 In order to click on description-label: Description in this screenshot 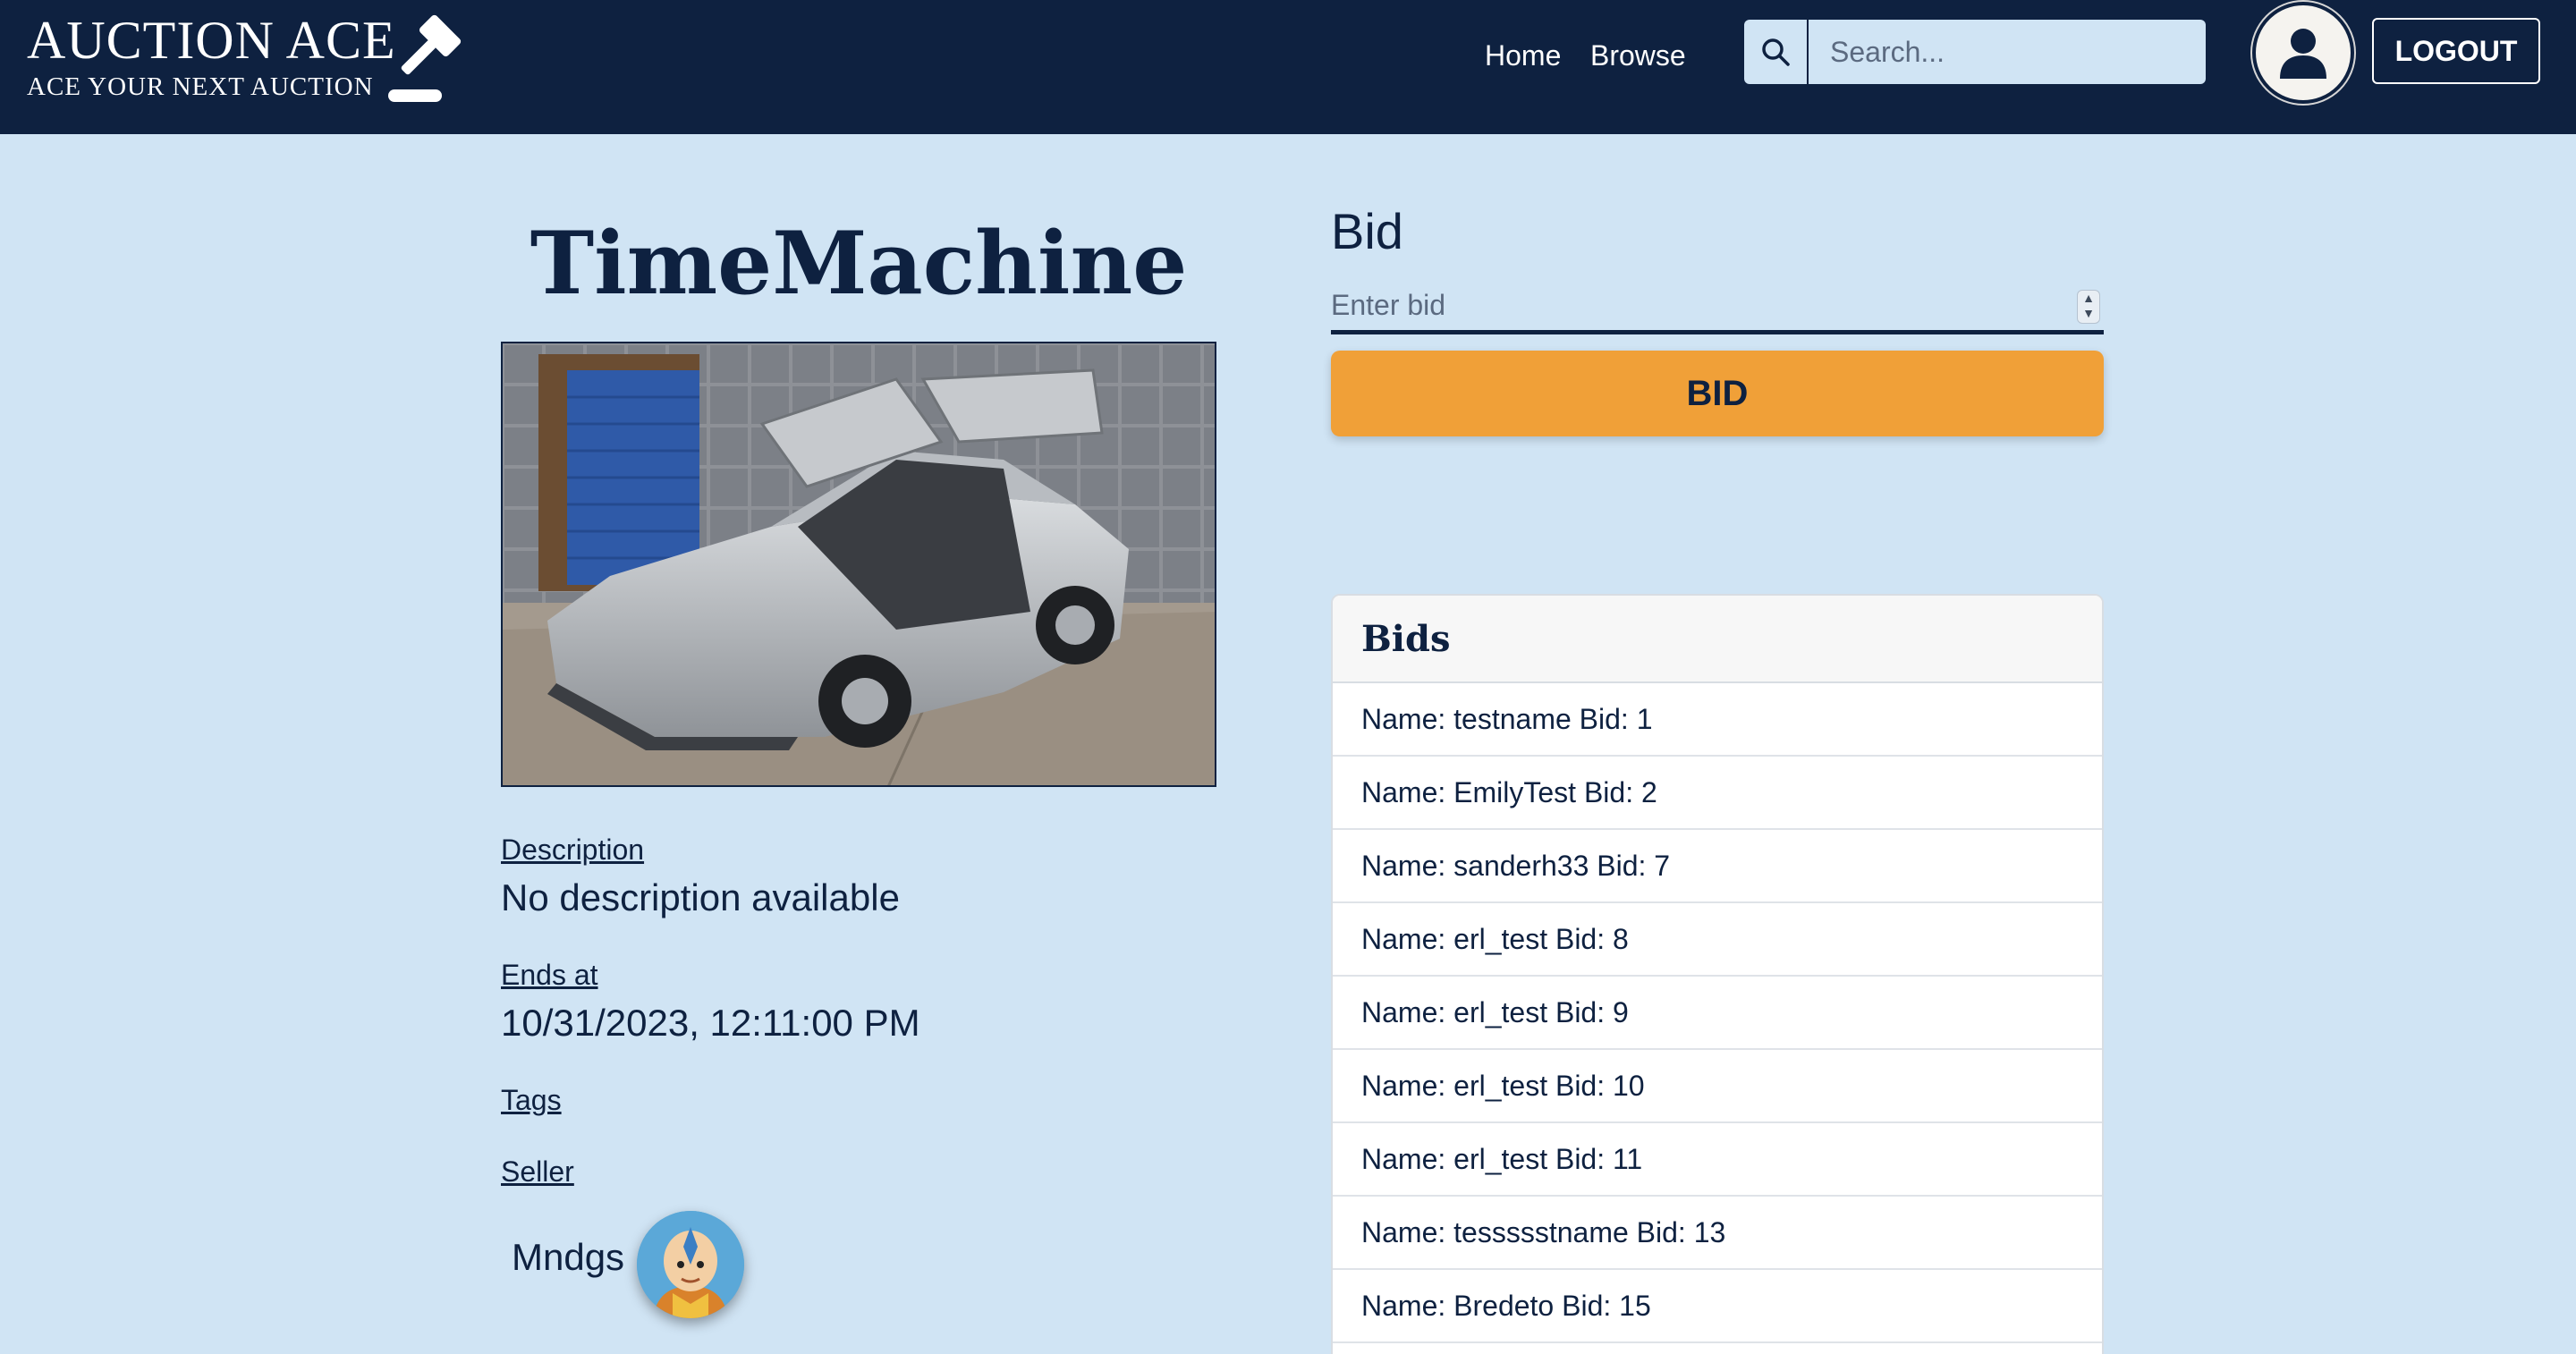, I will do `click(573, 850)`.